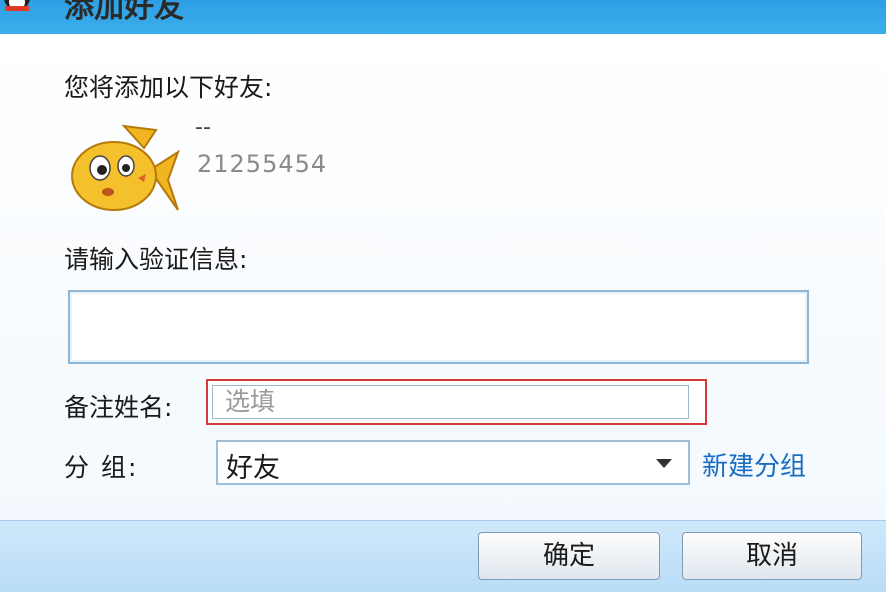 This screenshot has height=592, width=886. What do you see at coordinates (443, 17) in the screenshot?
I see `title-bar: 添加好友` at bounding box center [443, 17].